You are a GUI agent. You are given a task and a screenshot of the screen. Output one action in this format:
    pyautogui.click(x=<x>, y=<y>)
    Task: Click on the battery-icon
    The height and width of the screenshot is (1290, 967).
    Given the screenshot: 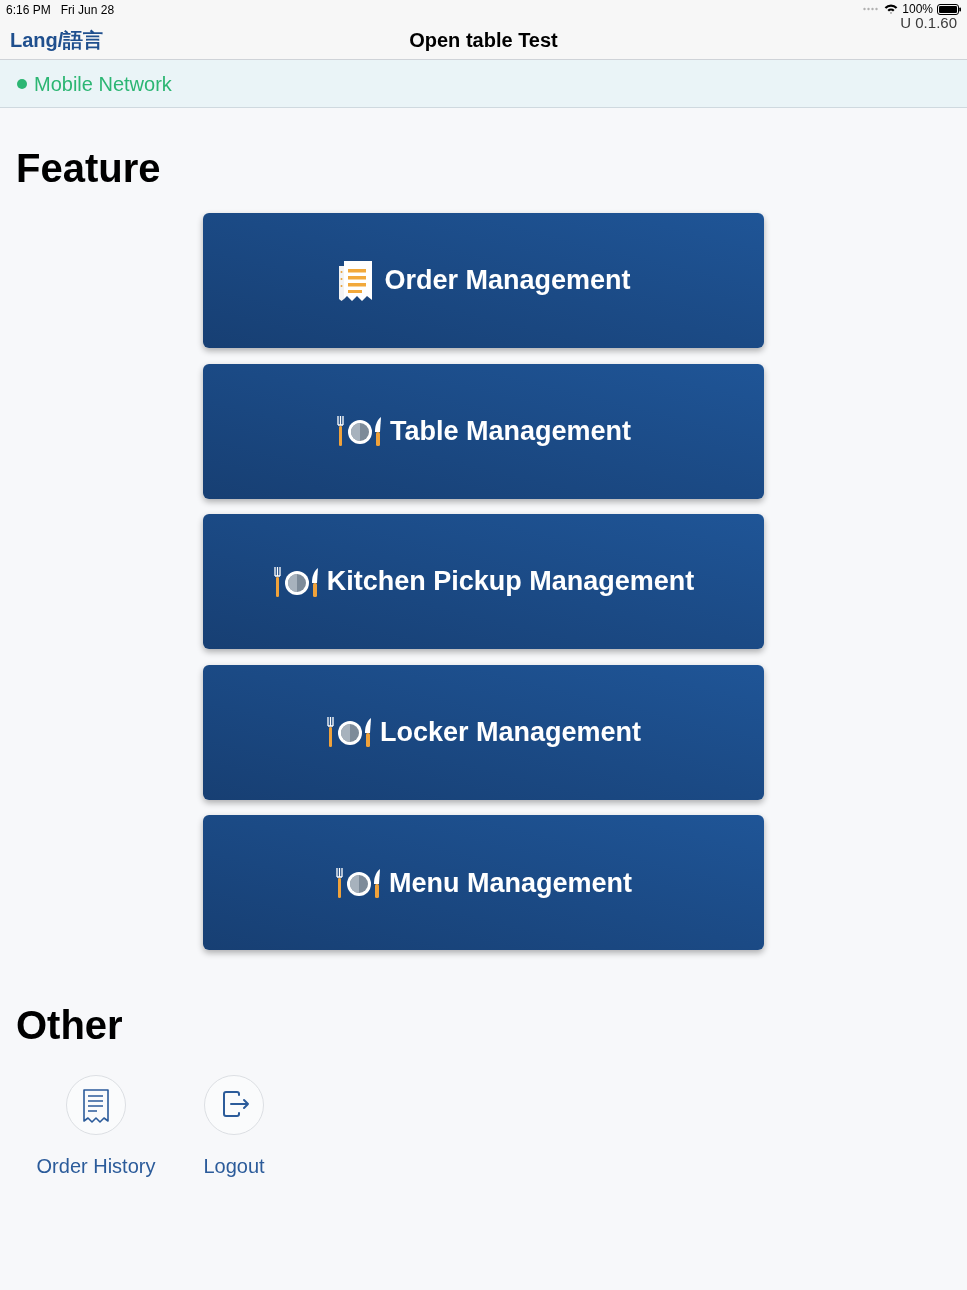 What is the action you would take?
    pyautogui.click(x=949, y=9)
    